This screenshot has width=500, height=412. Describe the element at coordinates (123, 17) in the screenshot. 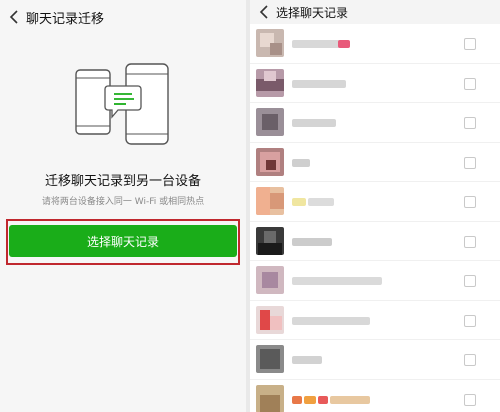

I see `header-bar: 聊天记录迁移` at that location.